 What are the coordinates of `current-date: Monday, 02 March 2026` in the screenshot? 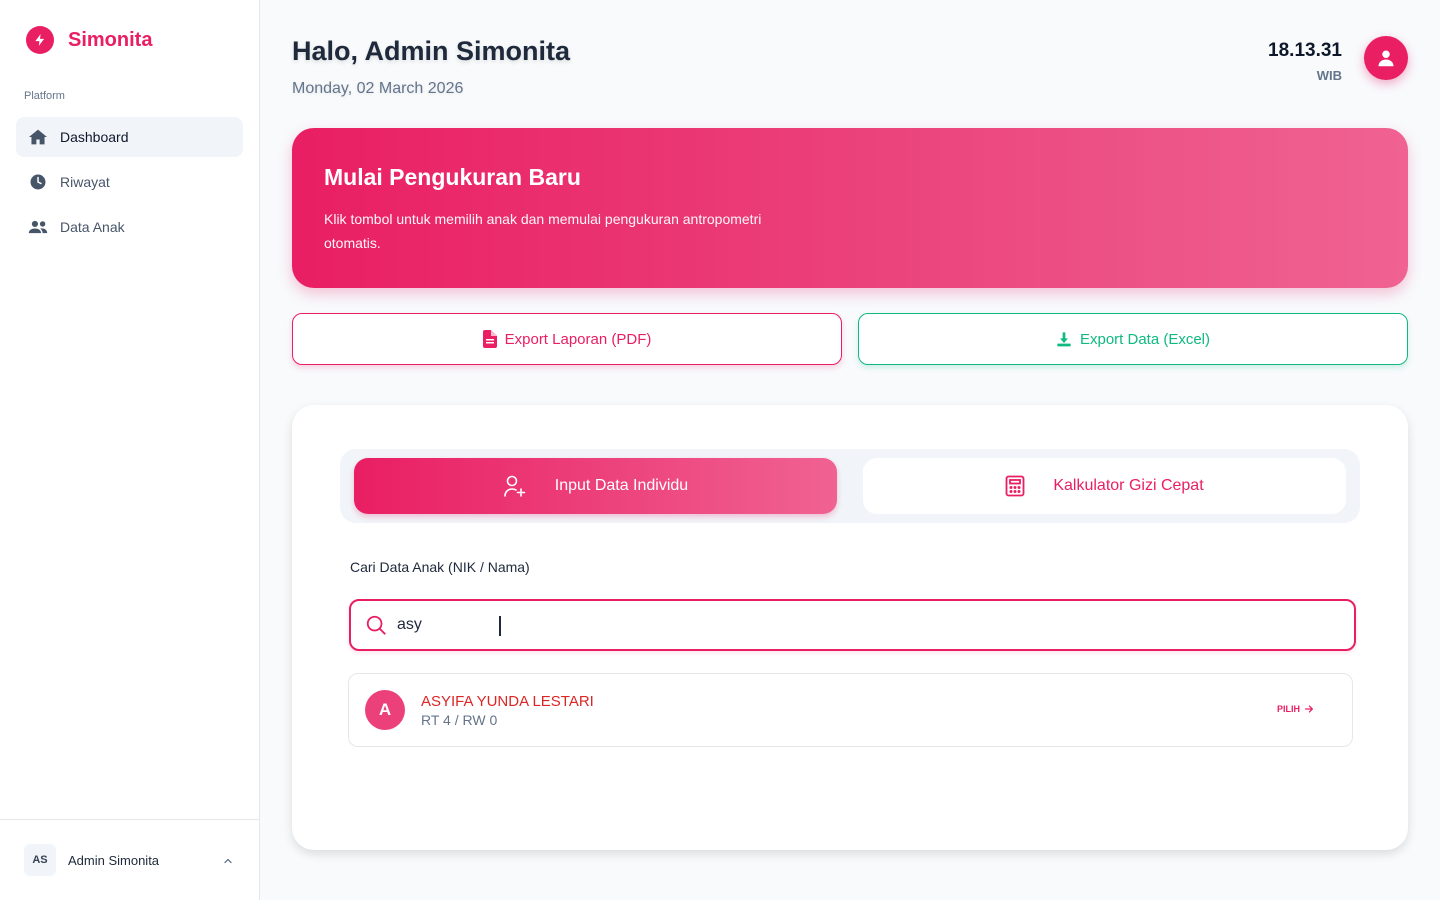 It's located at (378, 88).